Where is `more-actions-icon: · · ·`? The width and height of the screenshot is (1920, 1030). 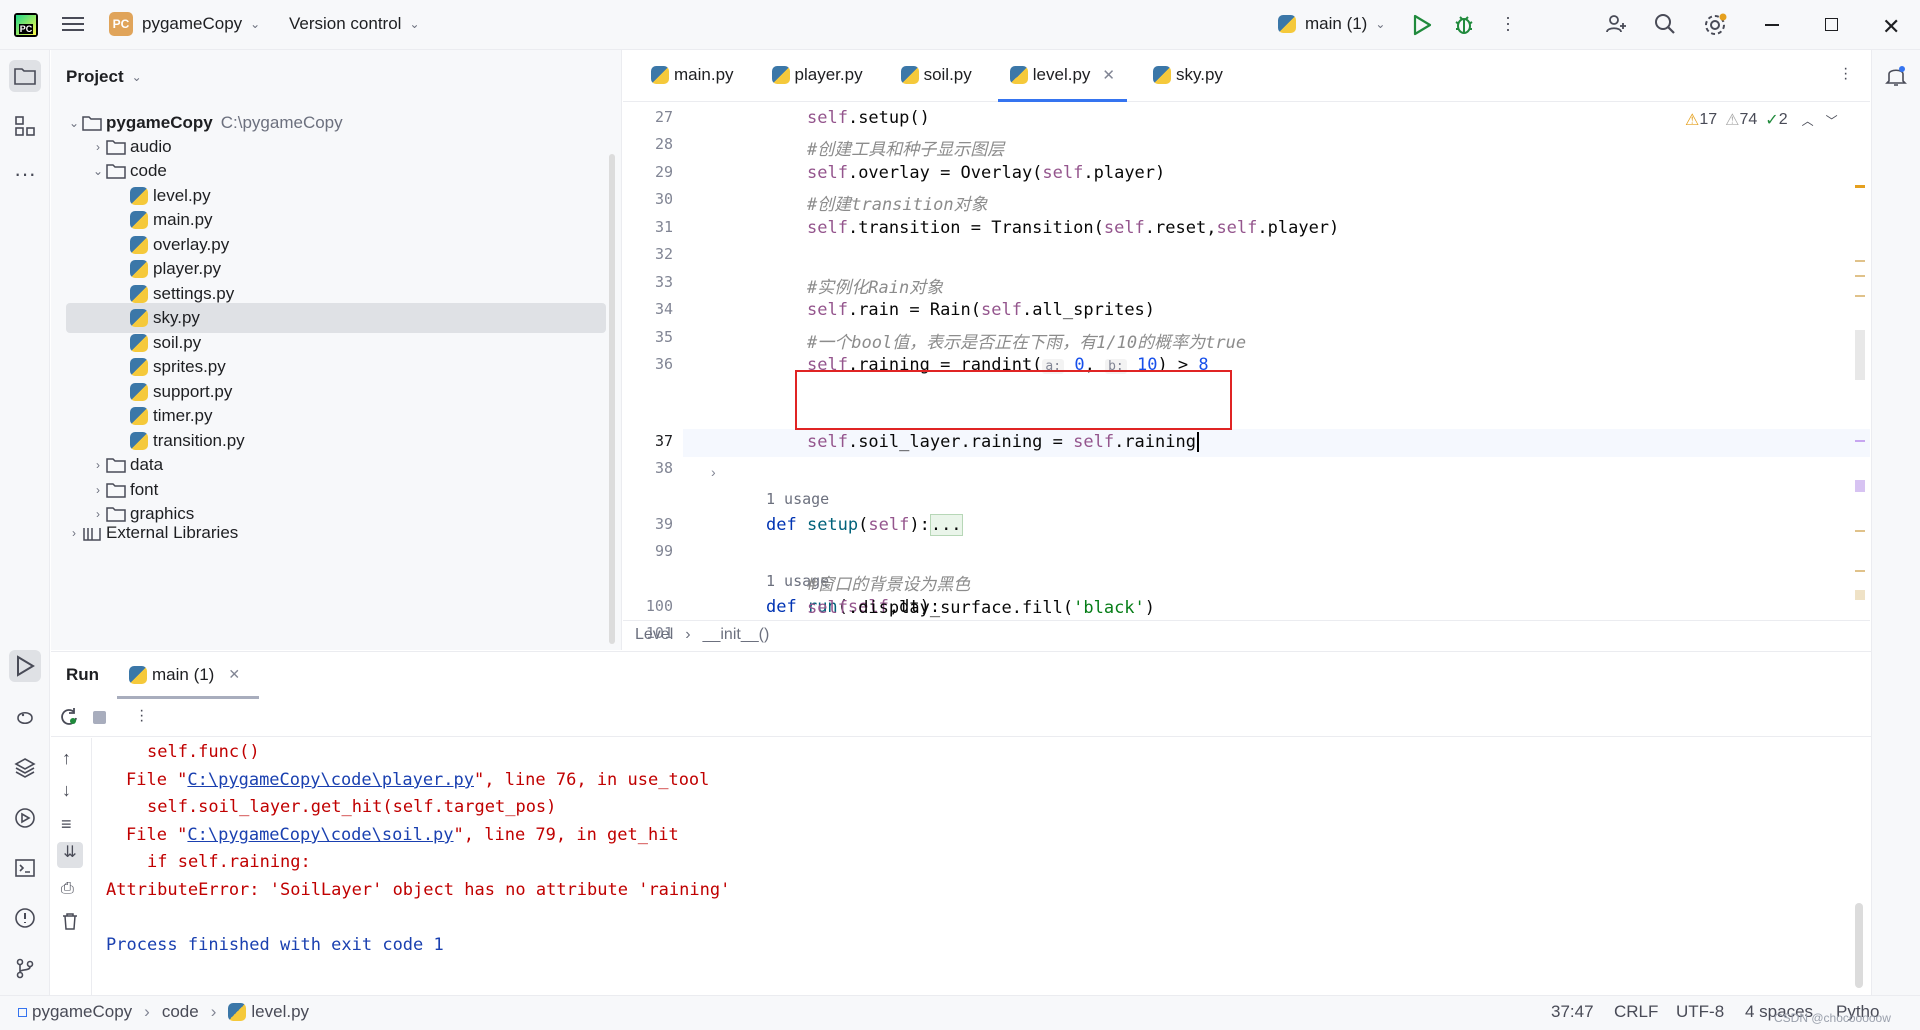 more-actions-icon: · · · is located at coordinates (1508, 23).